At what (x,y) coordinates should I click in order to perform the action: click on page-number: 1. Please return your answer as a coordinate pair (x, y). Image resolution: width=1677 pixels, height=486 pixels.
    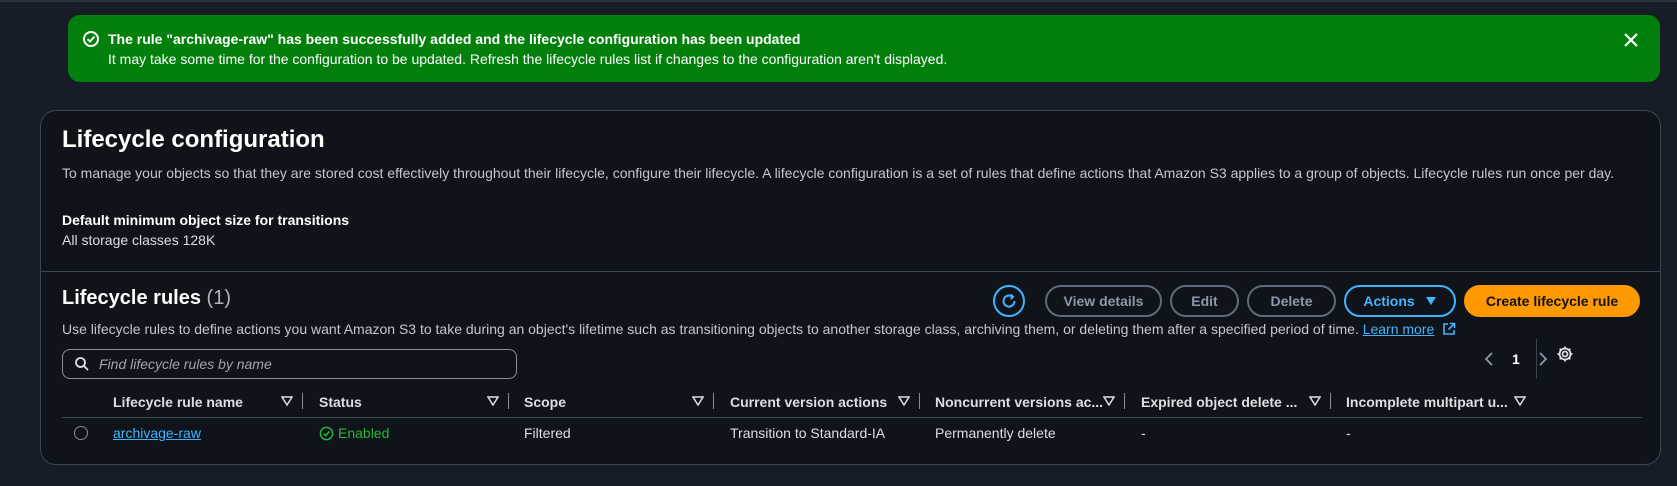
    Looking at the image, I should click on (1516, 359).